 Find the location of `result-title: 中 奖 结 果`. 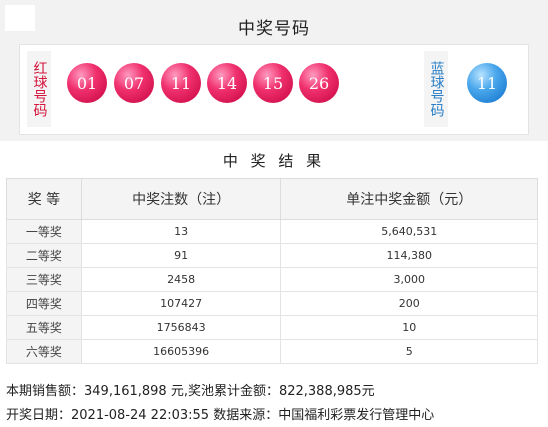

result-title: 中 奖 结 果 is located at coordinates (274, 161).